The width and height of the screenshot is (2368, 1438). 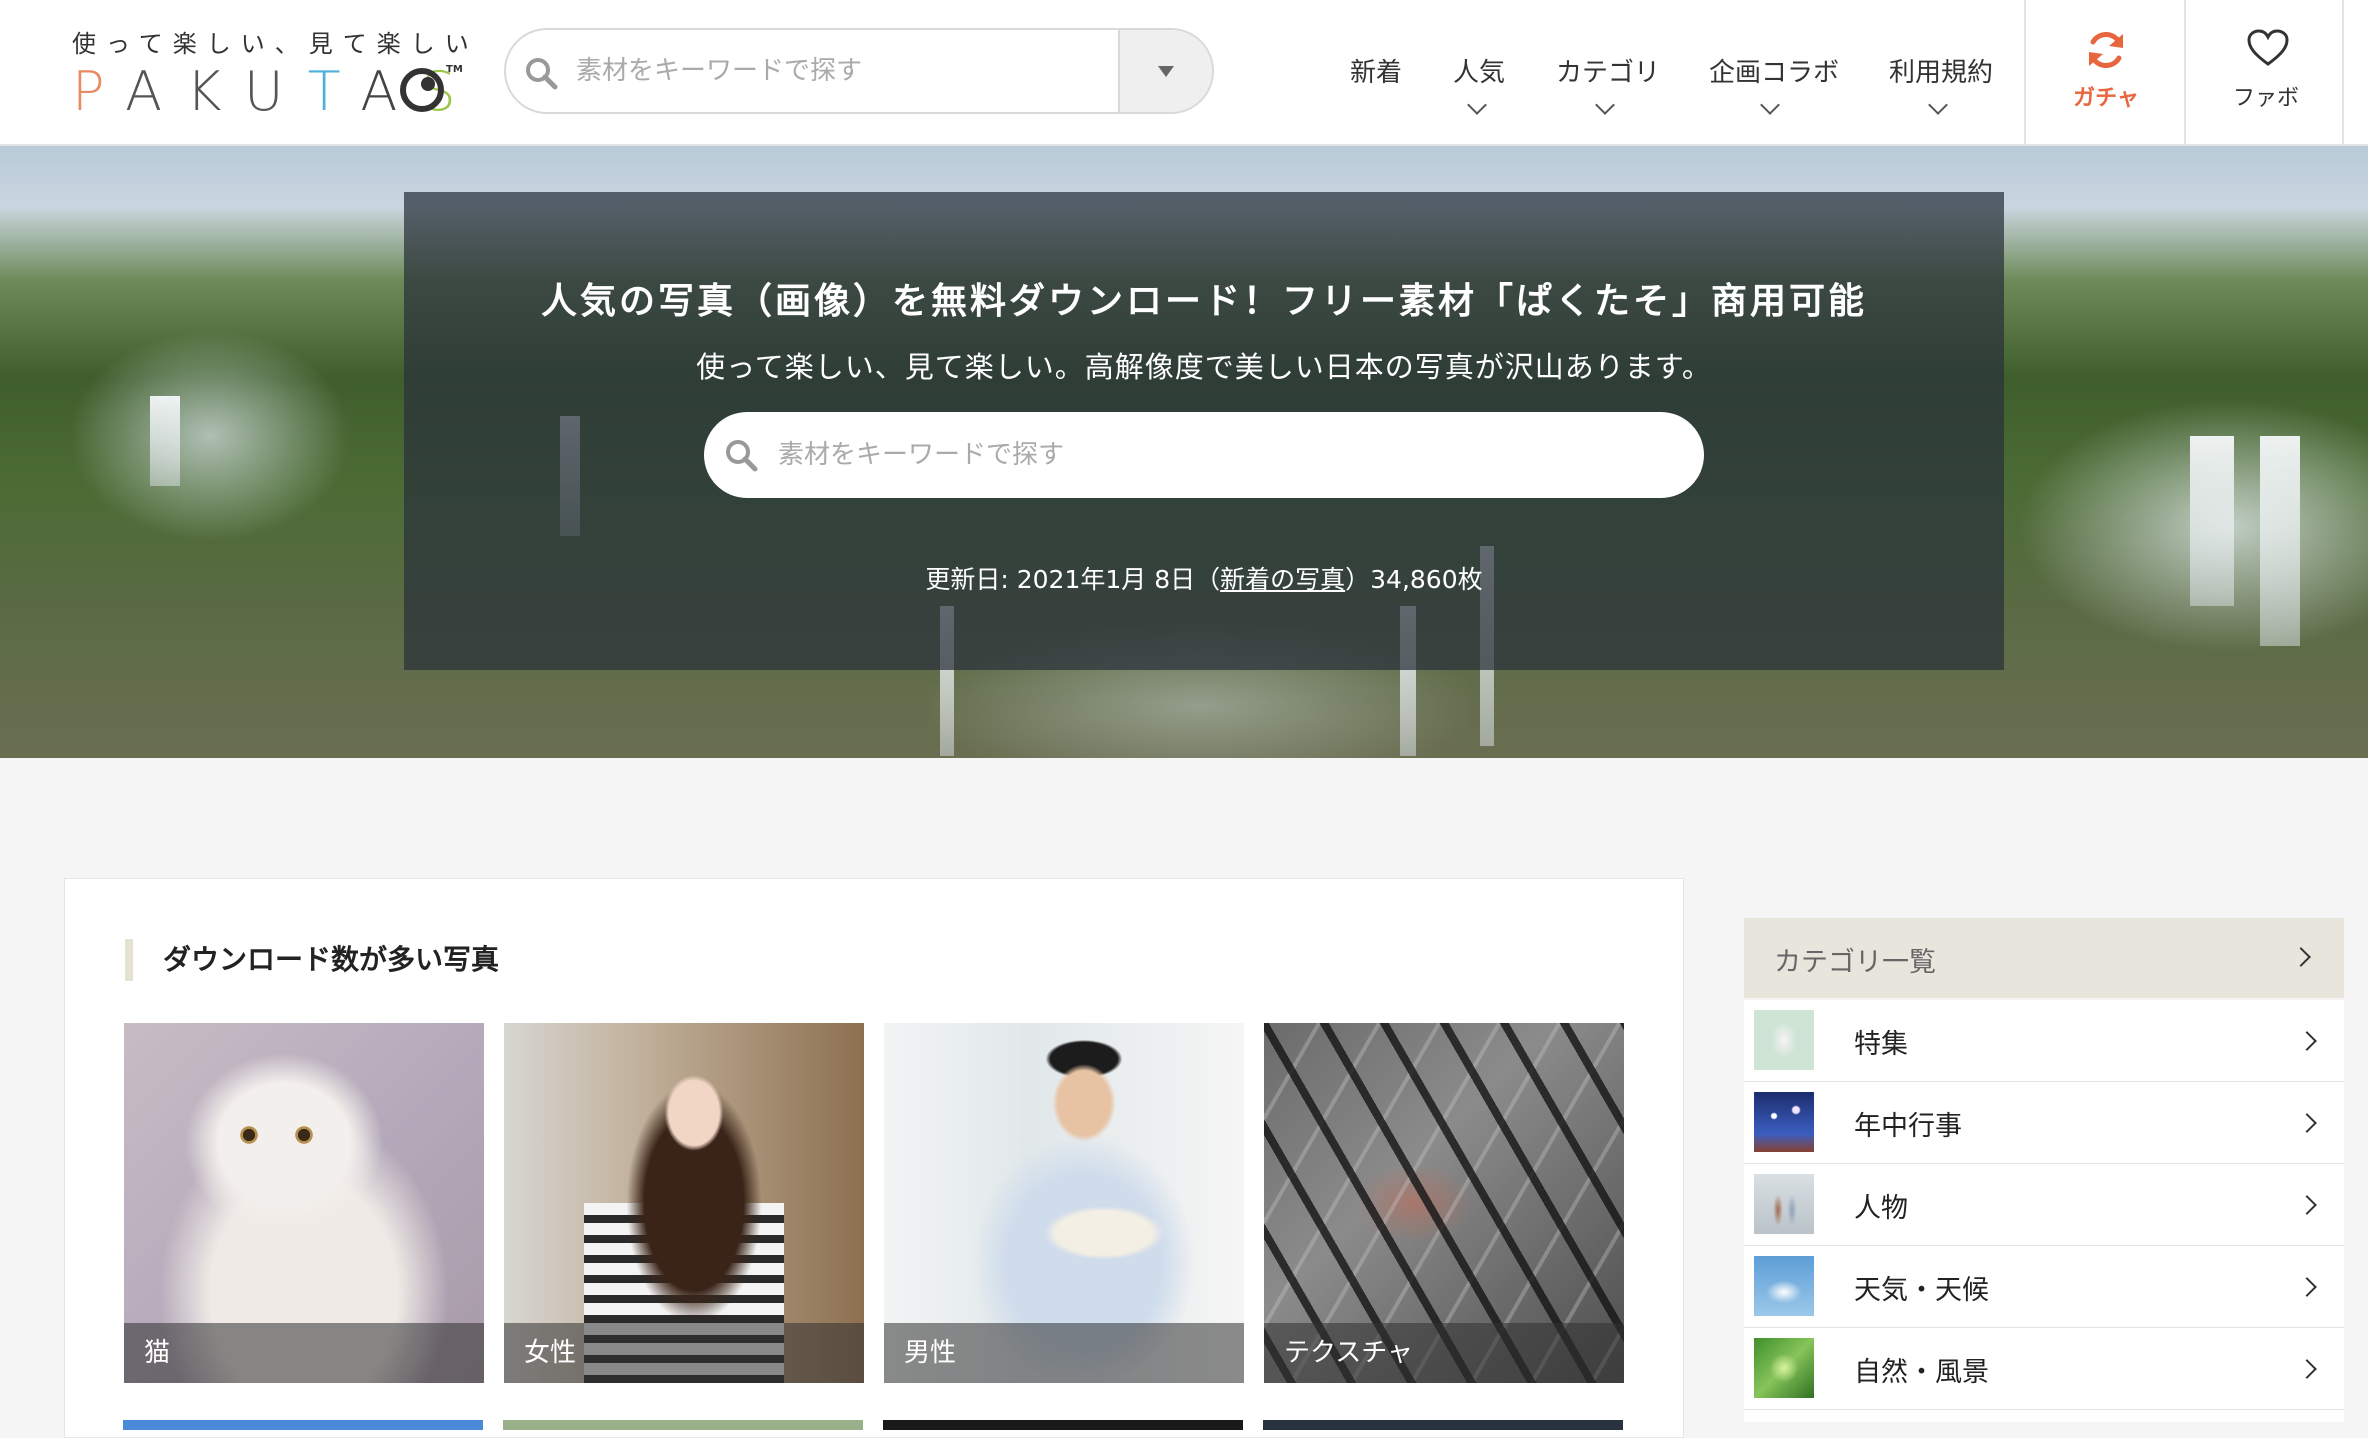 What do you see at coordinates (454, 69) in the screenshot?
I see `logo-trademark: TM` at bounding box center [454, 69].